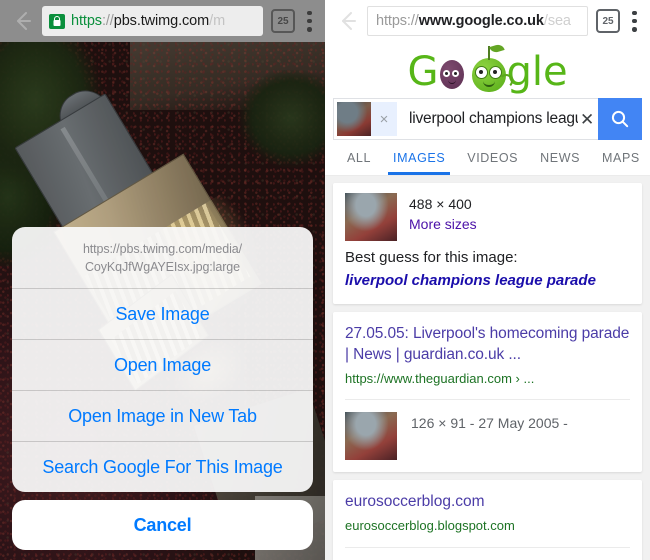  Describe the element at coordinates (487, 496) in the screenshot. I see `result-title: eurosoccerblog.com` at that location.